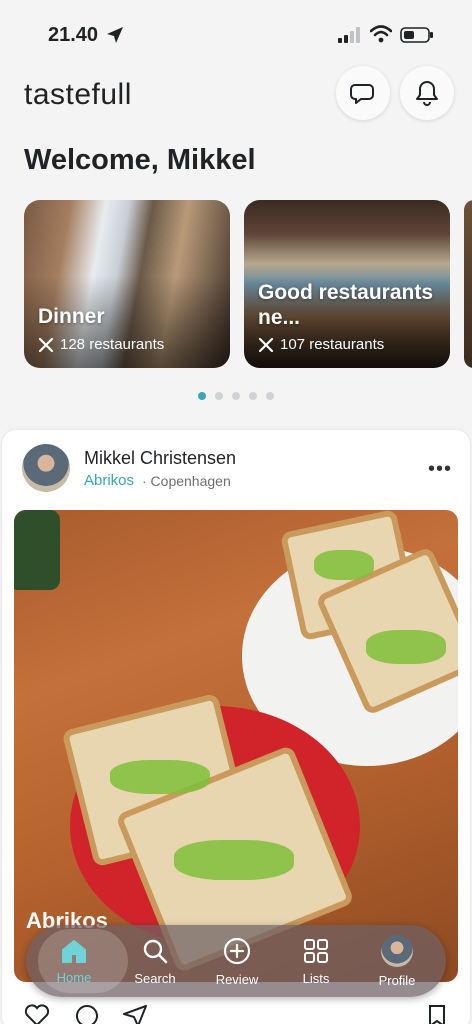 The image size is (472, 1024). I want to click on tab-label: Home, so click(74, 977).